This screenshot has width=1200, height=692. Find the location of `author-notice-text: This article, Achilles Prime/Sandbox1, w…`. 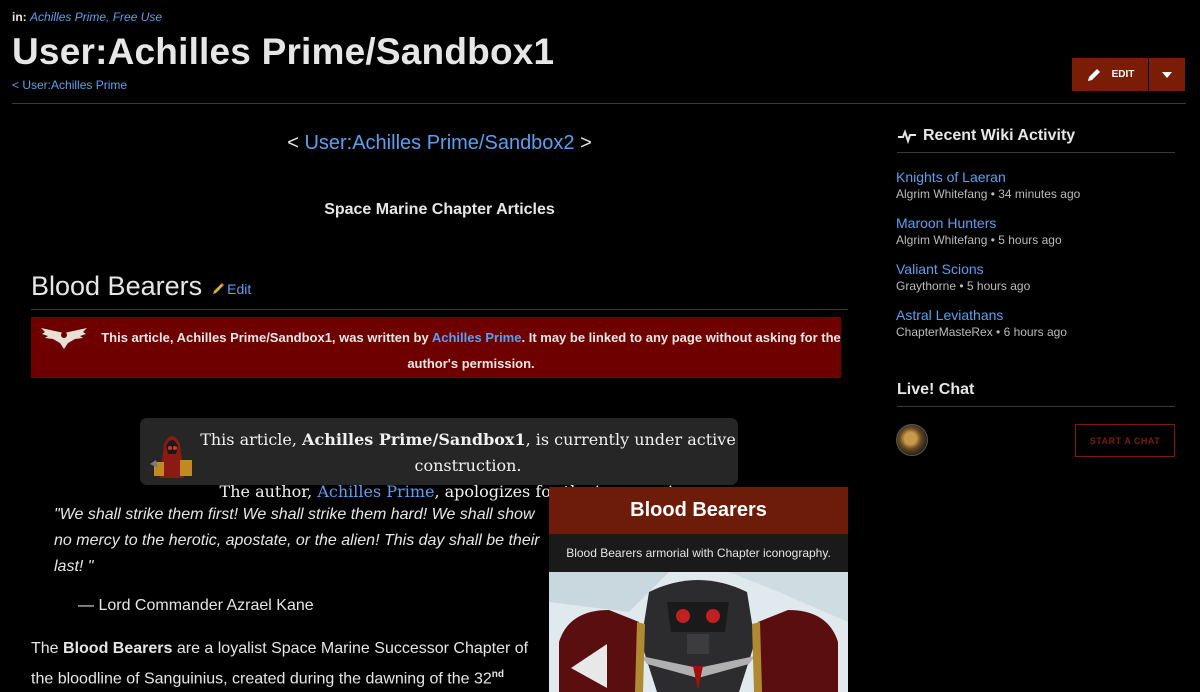

author-notice-text: This article, Achilles Prime/Sandbox1, w… is located at coordinates (471, 351).